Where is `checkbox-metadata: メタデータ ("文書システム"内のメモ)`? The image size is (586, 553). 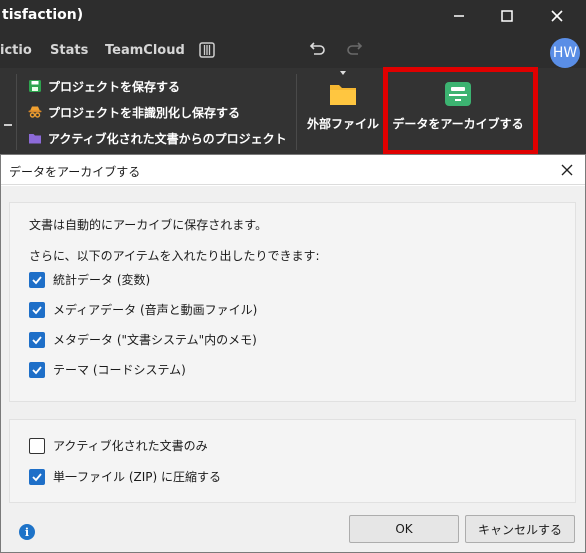 checkbox-metadata: メタデータ ("文書システム"内のメモ) is located at coordinates (143, 339).